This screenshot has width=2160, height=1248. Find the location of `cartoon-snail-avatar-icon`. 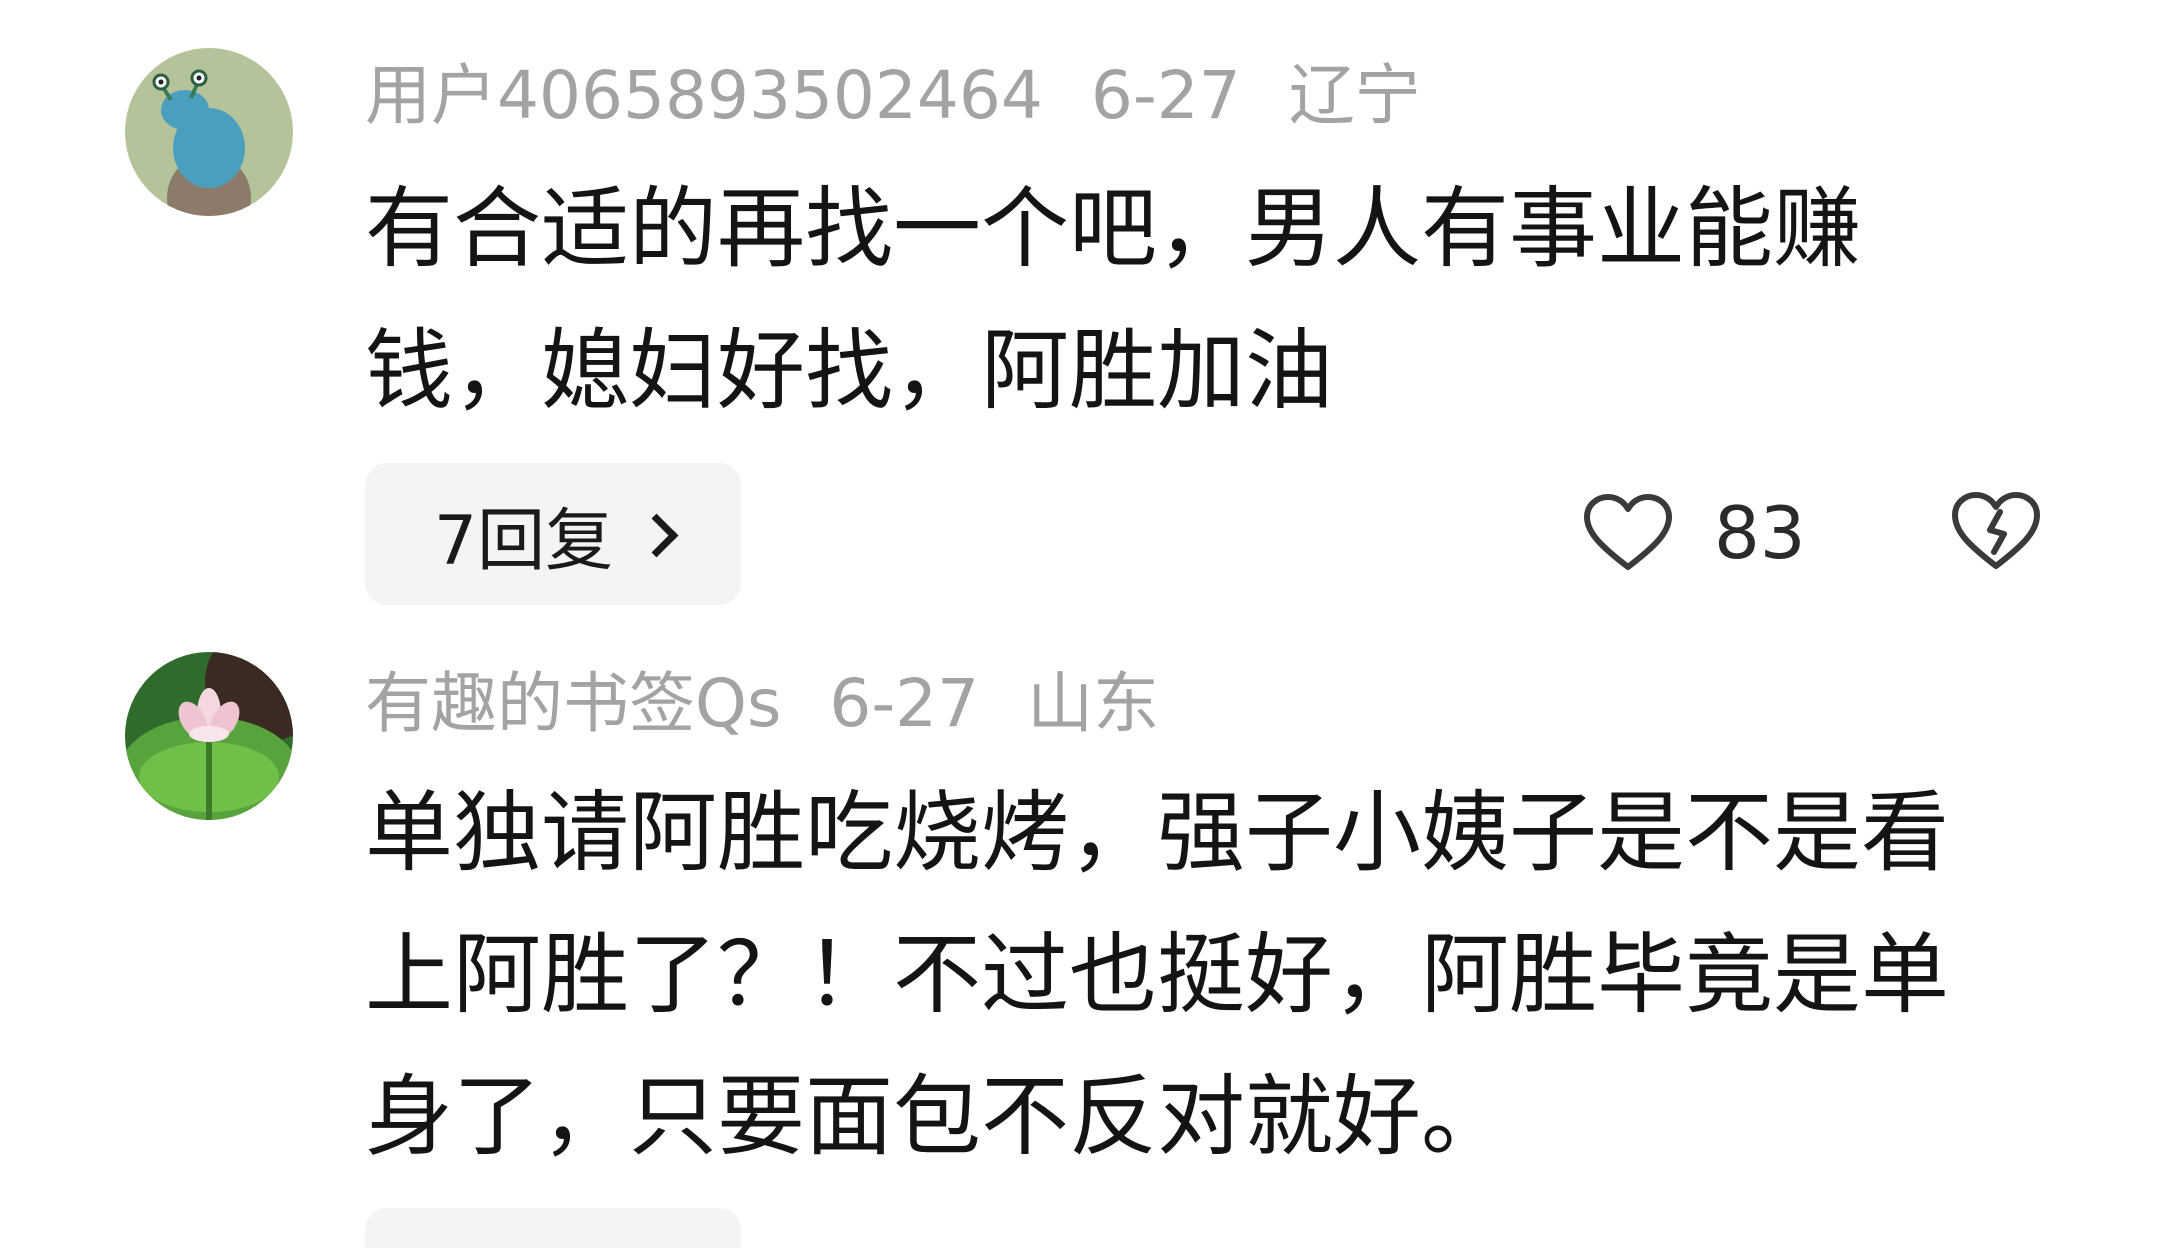

cartoon-snail-avatar-icon is located at coordinates (209, 132).